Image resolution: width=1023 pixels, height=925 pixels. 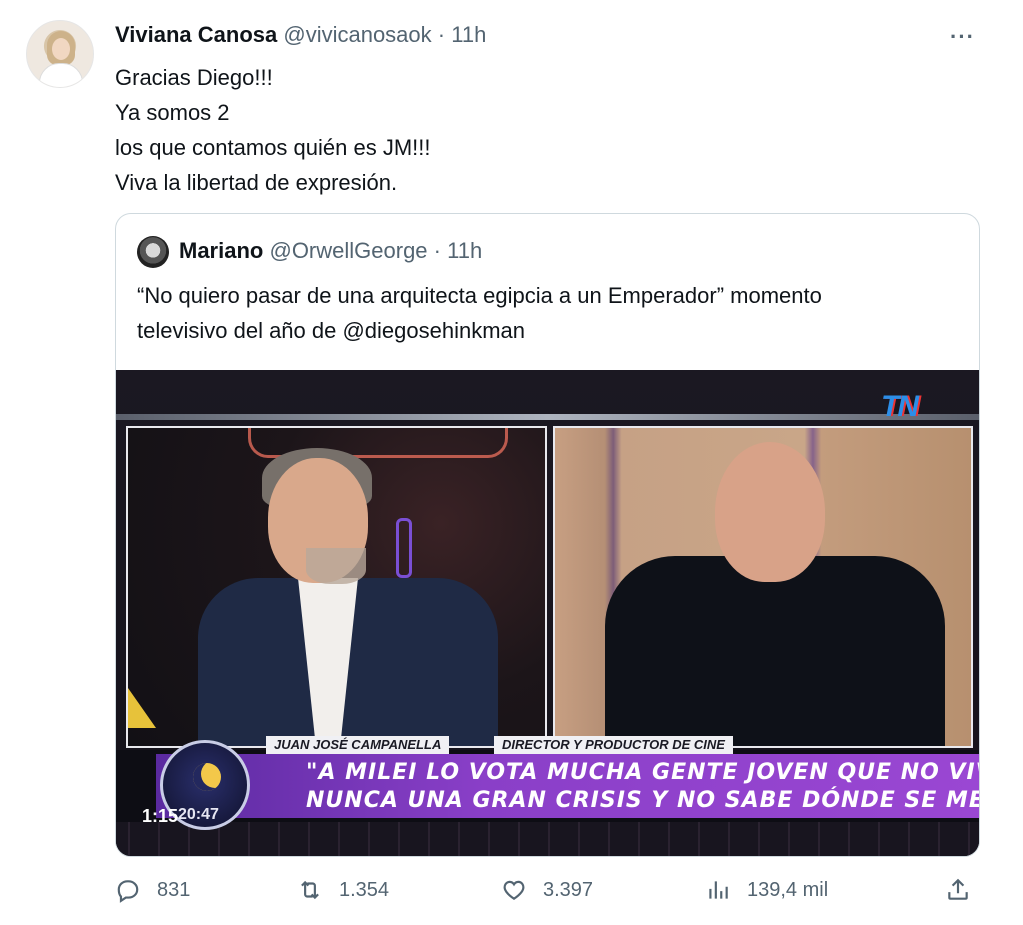 I want to click on reply-icon, so click(x=128, y=891).